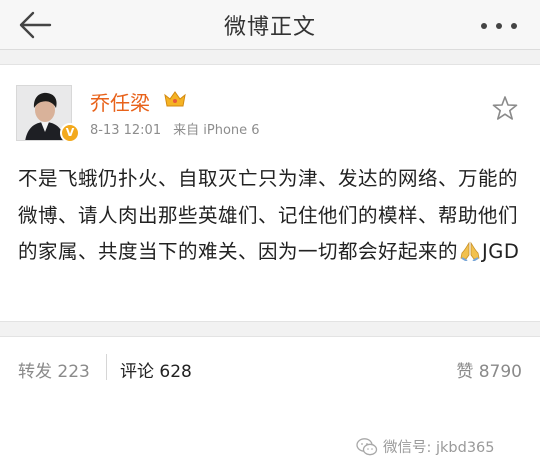  Describe the element at coordinates (499, 26) in the screenshot. I see `more-dots-icon` at that location.